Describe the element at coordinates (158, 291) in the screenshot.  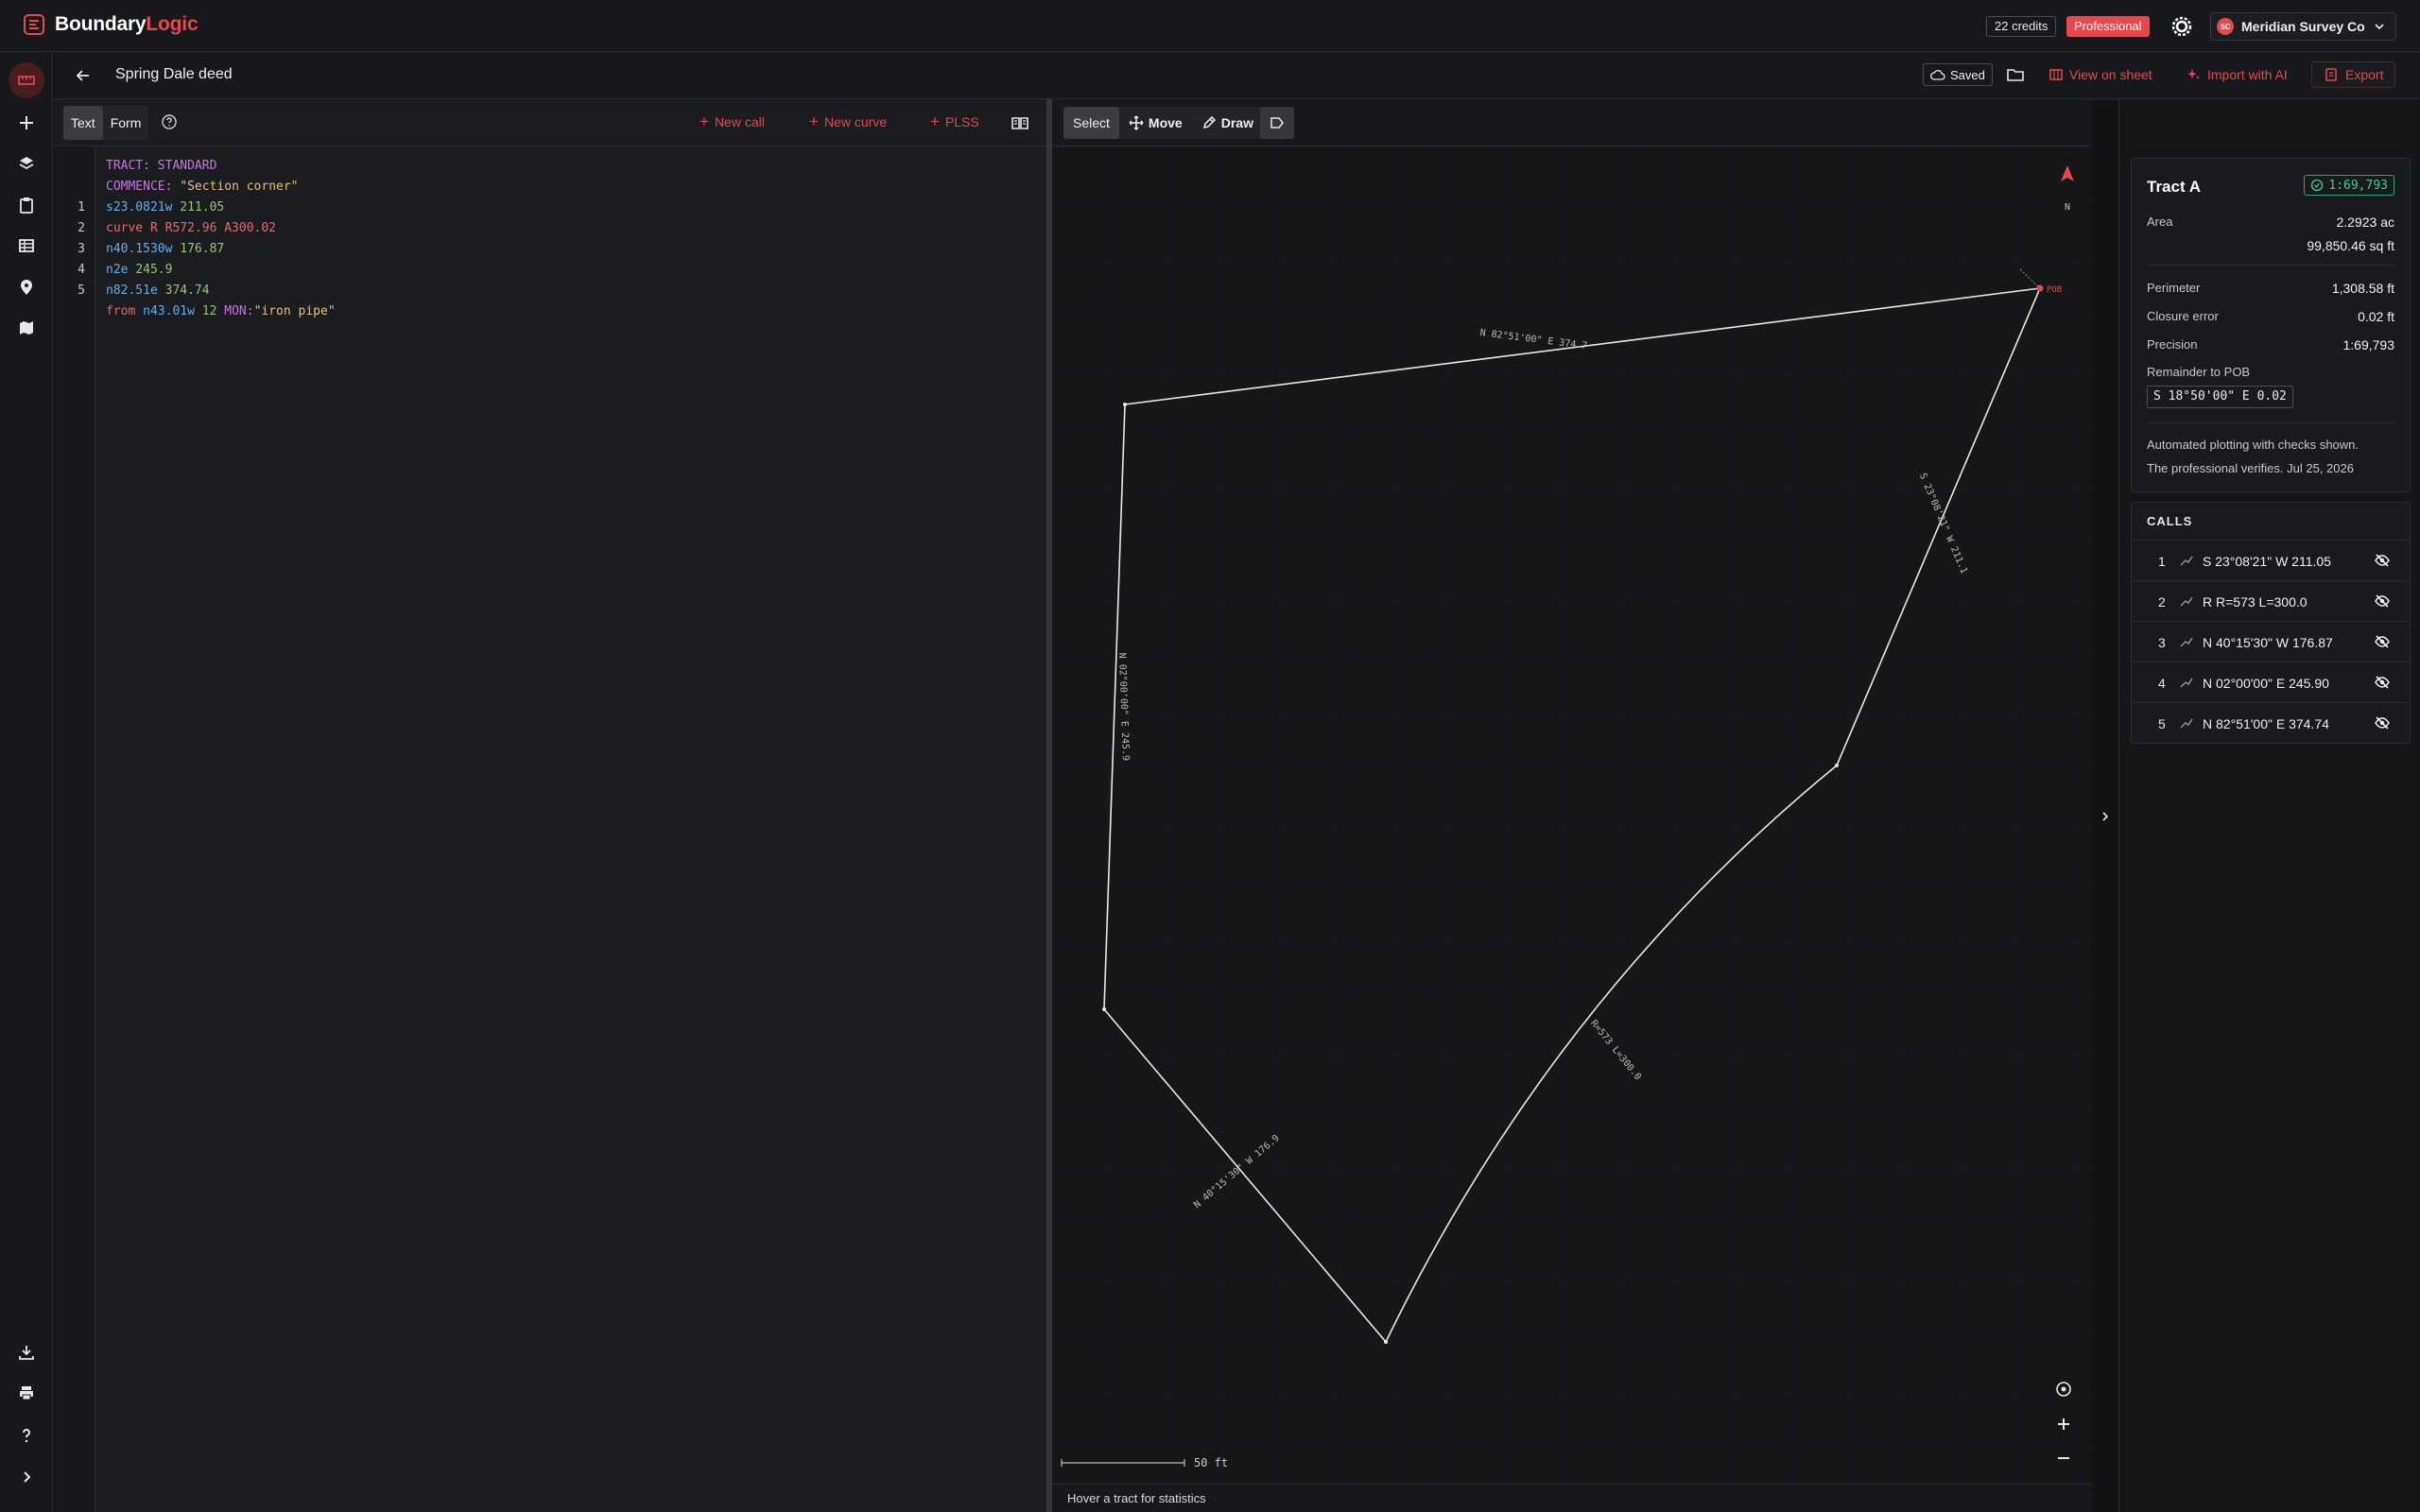
I see `code-line: n82.51e 374.74` at that location.